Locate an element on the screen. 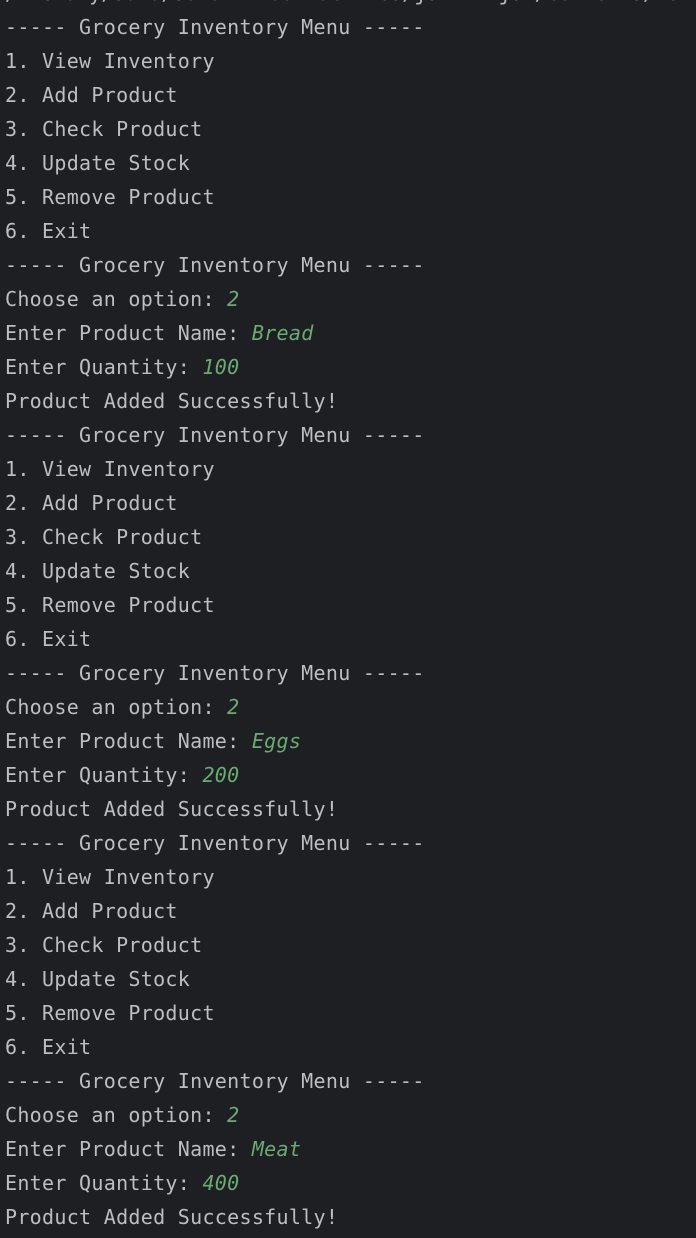 This screenshot has height=1238, width=696. console-user-input: Eggs is located at coordinates (276, 741).